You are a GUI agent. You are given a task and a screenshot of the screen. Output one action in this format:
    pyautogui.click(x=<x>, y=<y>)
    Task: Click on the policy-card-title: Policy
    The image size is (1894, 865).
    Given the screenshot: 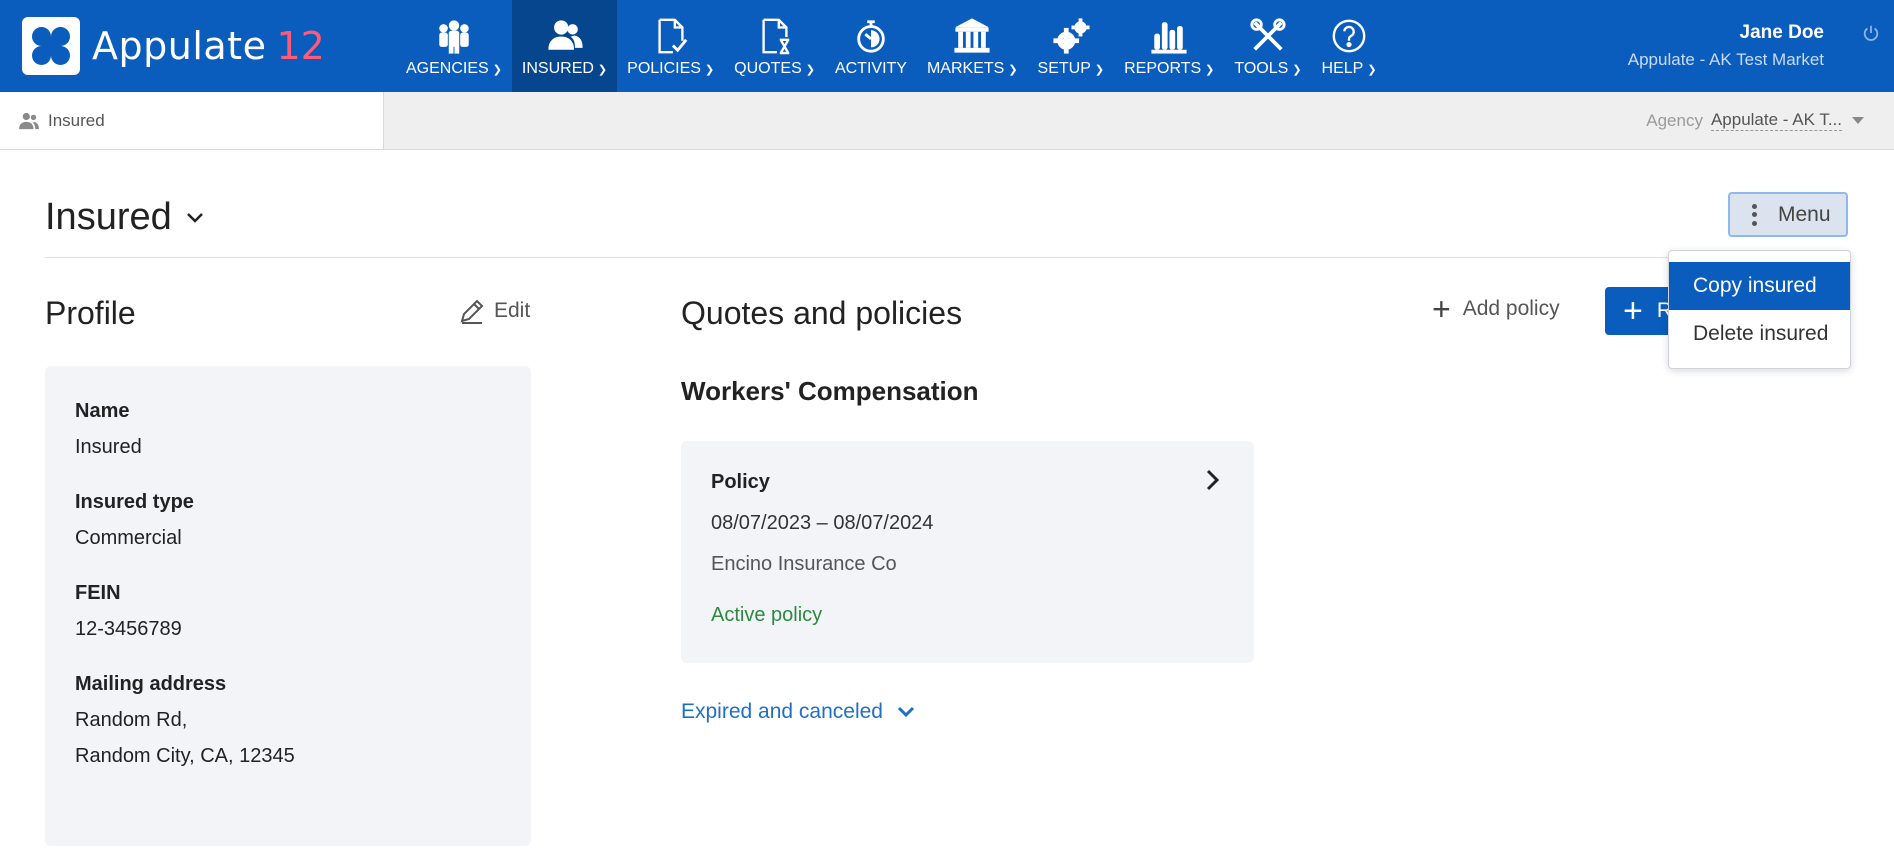 What is the action you would take?
    pyautogui.click(x=740, y=482)
    